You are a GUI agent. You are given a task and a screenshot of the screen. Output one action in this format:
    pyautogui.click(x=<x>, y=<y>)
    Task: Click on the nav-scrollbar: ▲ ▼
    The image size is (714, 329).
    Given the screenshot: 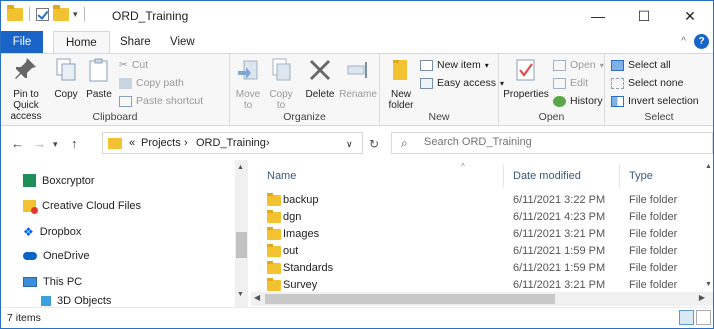 What is the action you would take?
    pyautogui.click(x=241, y=233)
    